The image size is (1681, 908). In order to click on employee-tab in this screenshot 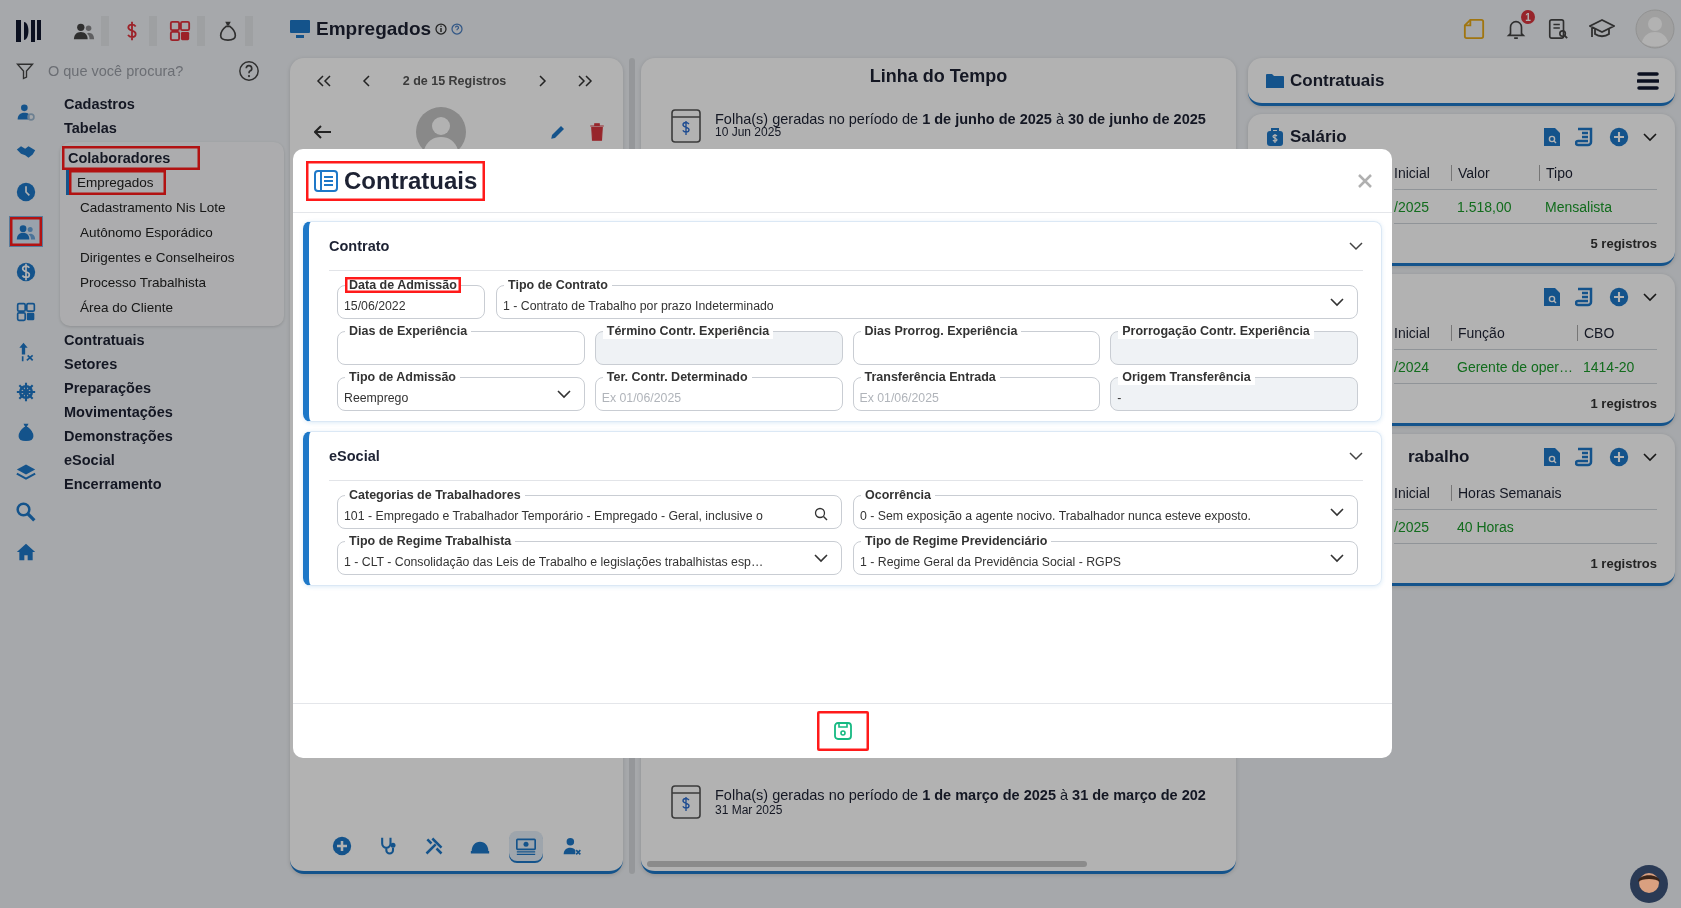, I will do `click(525, 846)`.